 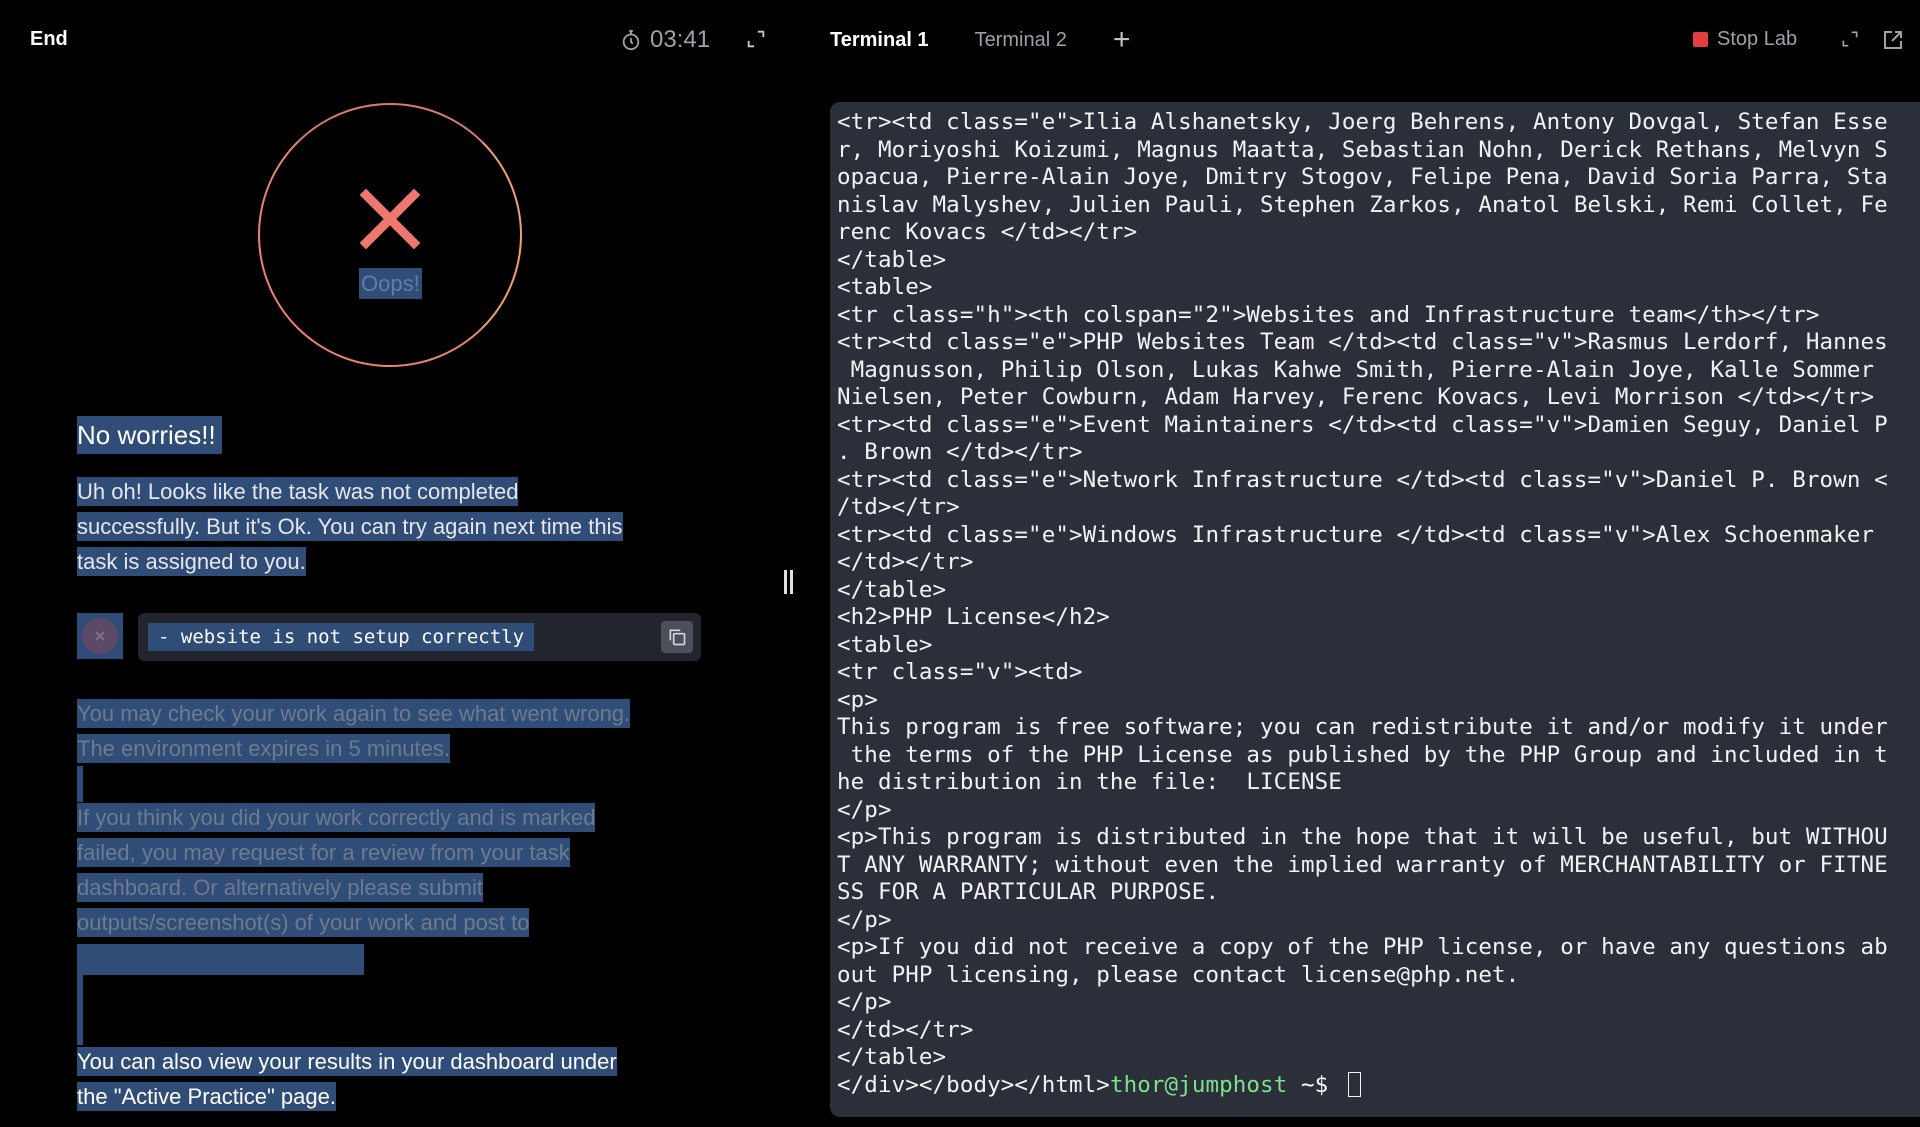 I want to click on terminal-cursor, so click(x=1354, y=1084).